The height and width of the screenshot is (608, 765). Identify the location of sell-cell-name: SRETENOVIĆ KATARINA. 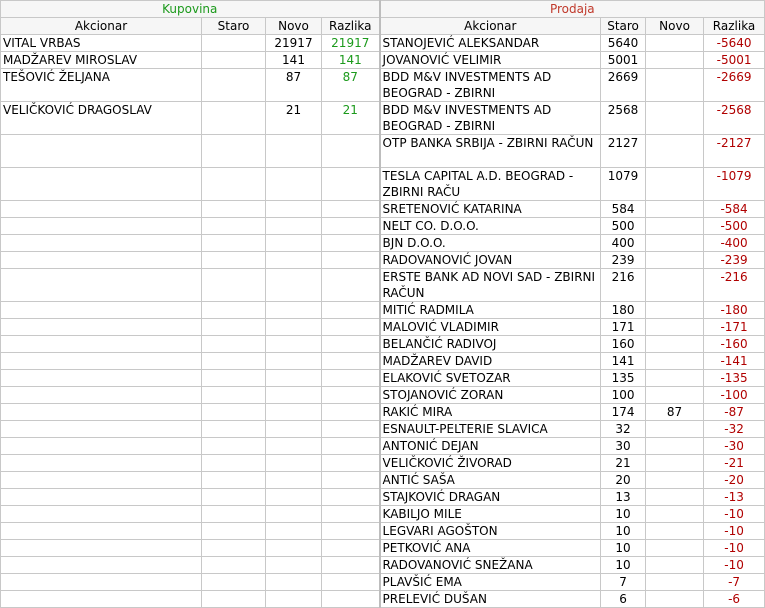
(490, 209).